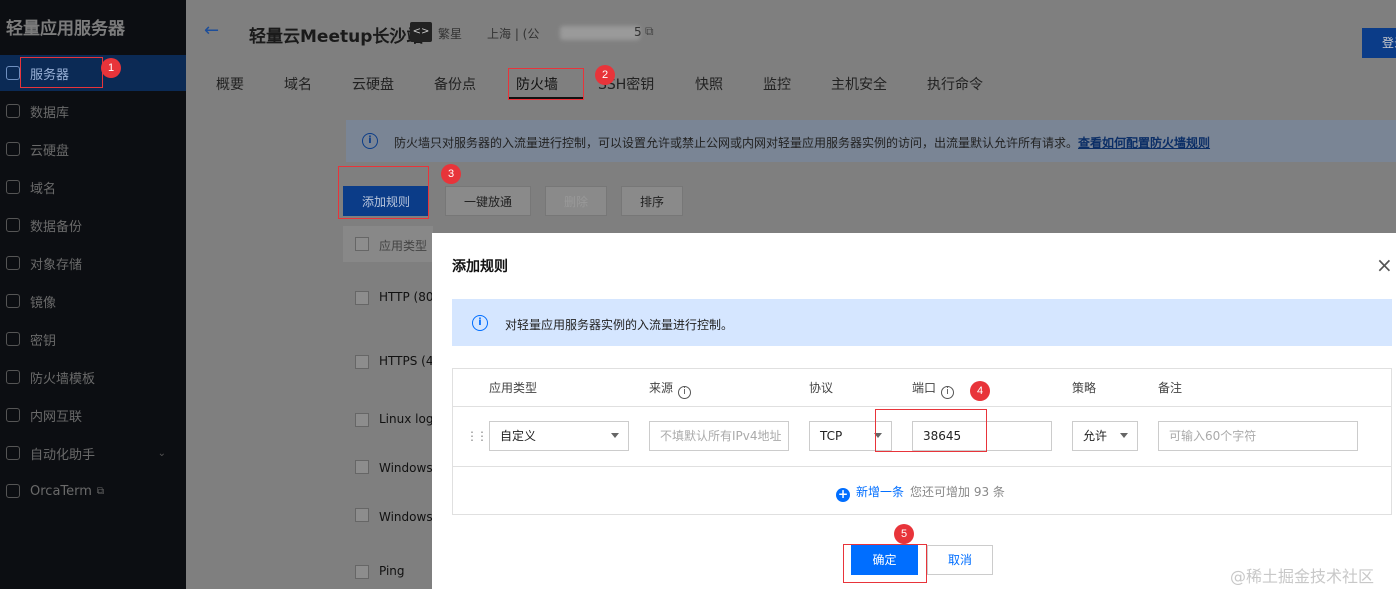  I want to click on column-policy: 策略, so click(1084, 388).